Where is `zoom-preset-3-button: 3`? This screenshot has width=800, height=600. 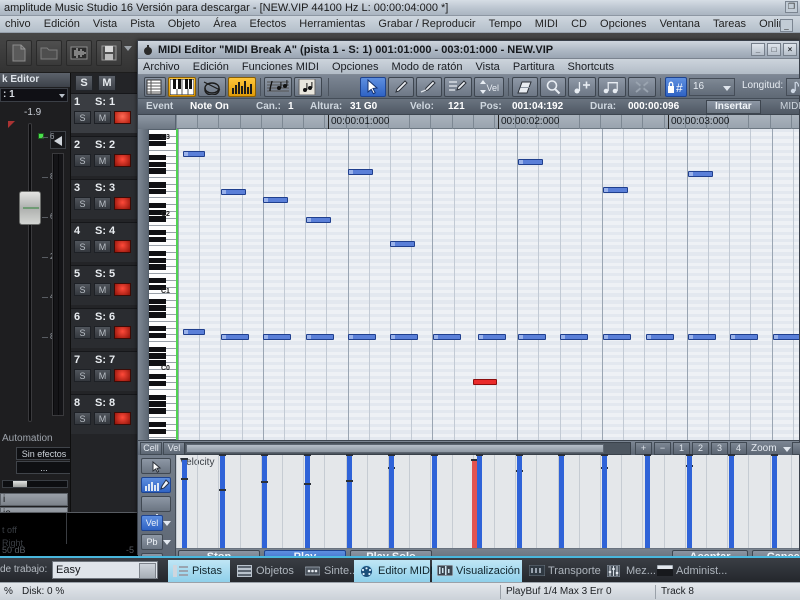
zoom-preset-3-button: 3 is located at coordinates (719, 448).